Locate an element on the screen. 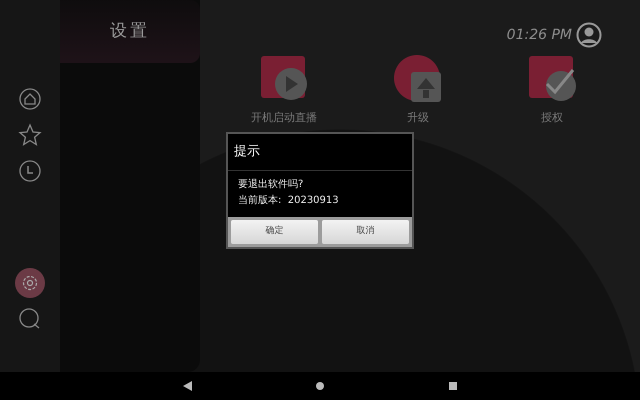 The height and width of the screenshot is (400, 640). dialog-title: 提示 is located at coordinates (320, 152).